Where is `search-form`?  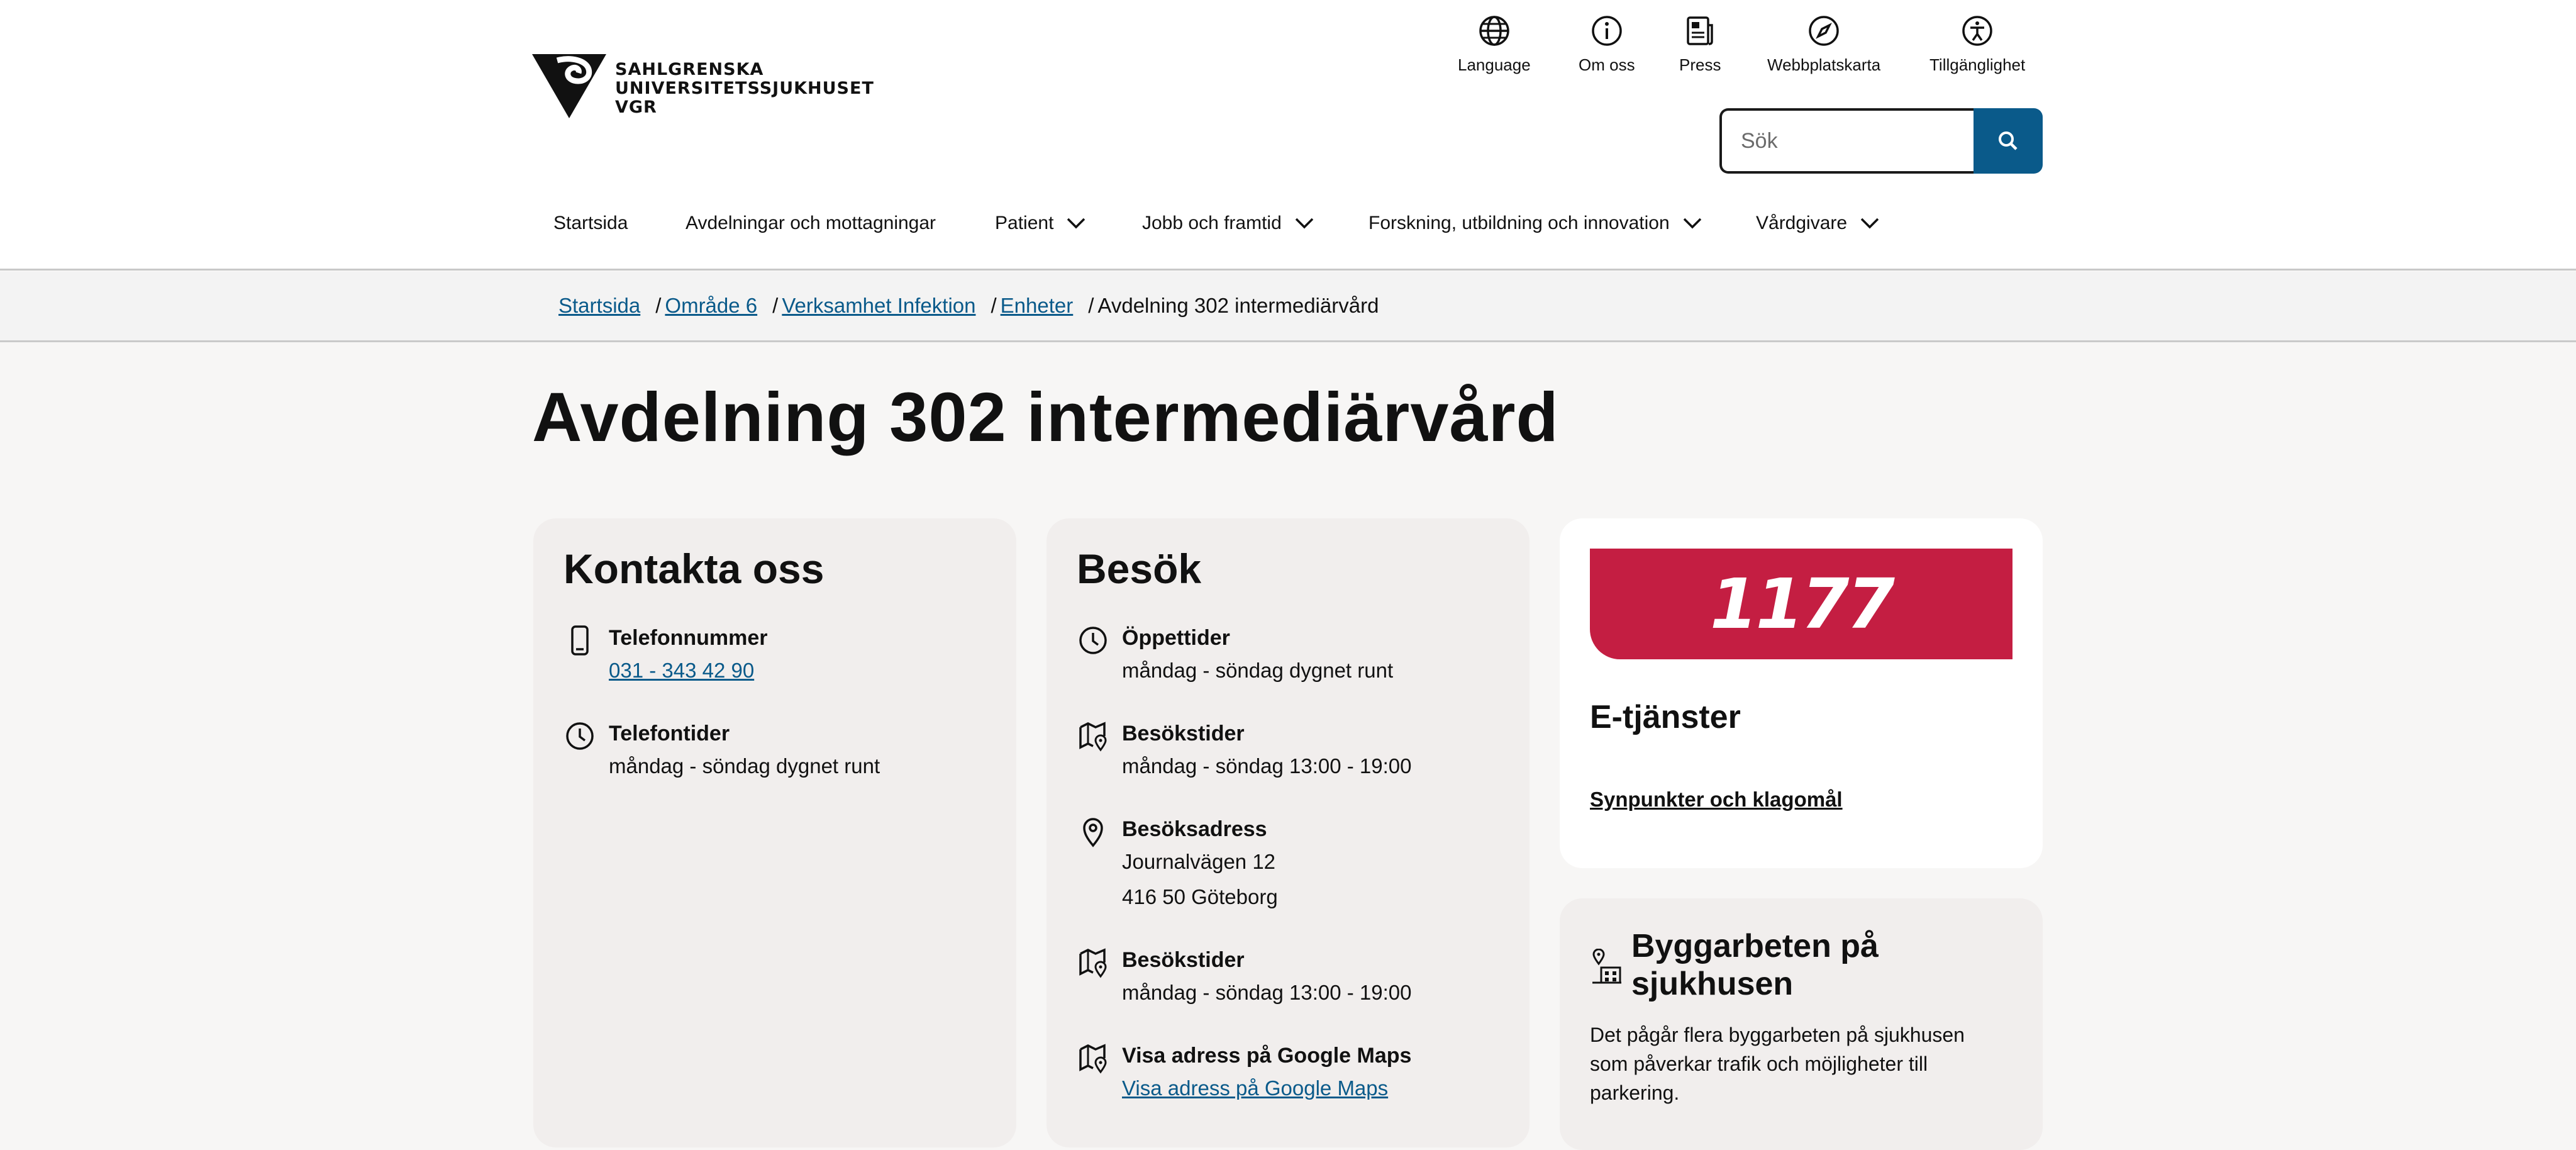
search-form is located at coordinates (1881, 141).